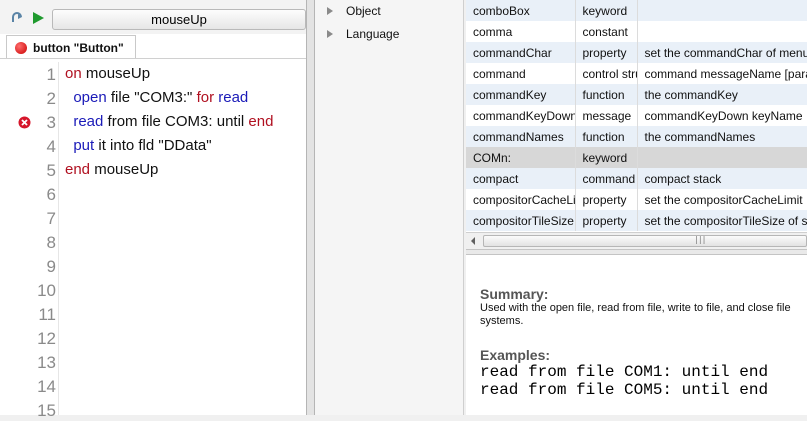 Image resolution: width=807 pixels, height=421 pixels. What do you see at coordinates (645, 241) in the screenshot?
I see `scrollbar-thumb` at bounding box center [645, 241].